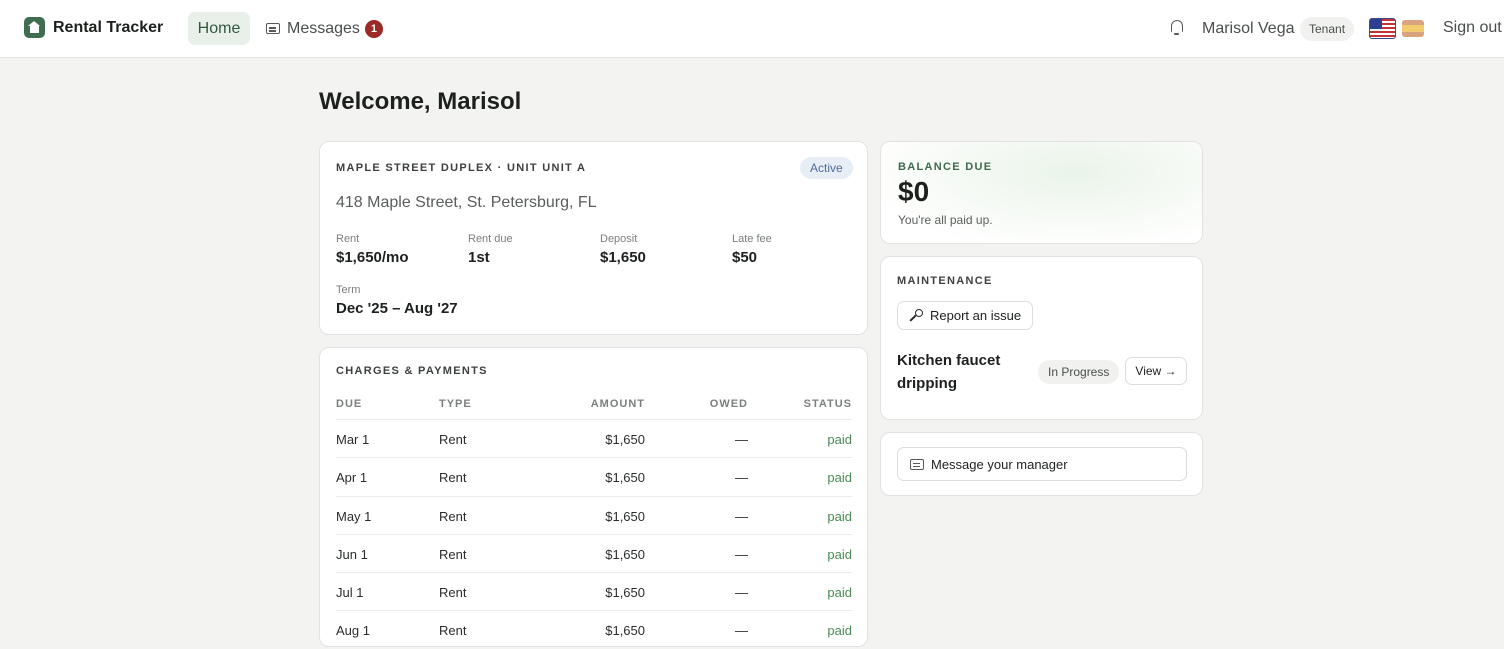  What do you see at coordinates (108, 27) in the screenshot?
I see `app-name: Rental Tracker` at bounding box center [108, 27].